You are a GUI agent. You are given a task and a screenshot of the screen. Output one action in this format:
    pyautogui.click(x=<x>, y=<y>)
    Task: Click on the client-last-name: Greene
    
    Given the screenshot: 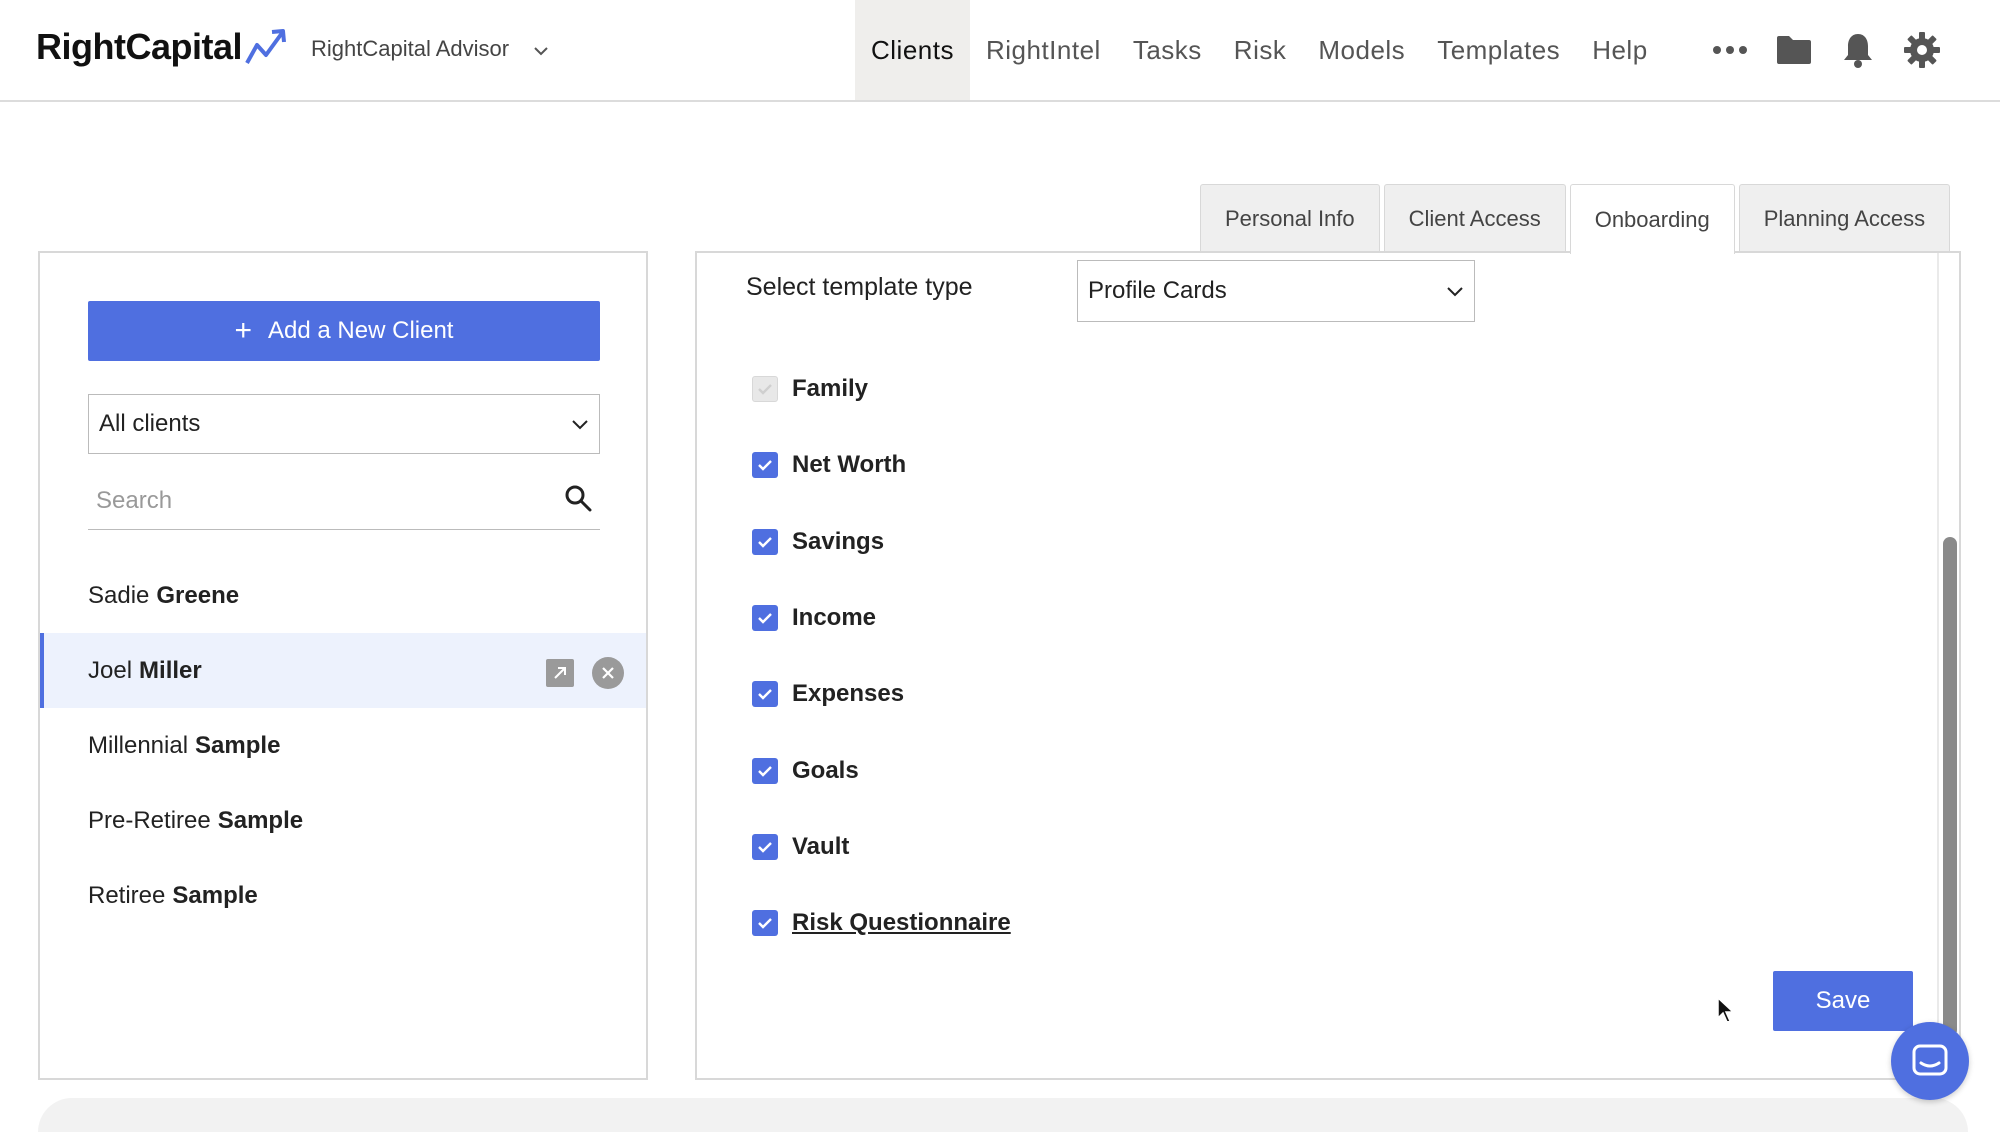 What is the action you would take?
    pyautogui.click(x=198, y=595)
    